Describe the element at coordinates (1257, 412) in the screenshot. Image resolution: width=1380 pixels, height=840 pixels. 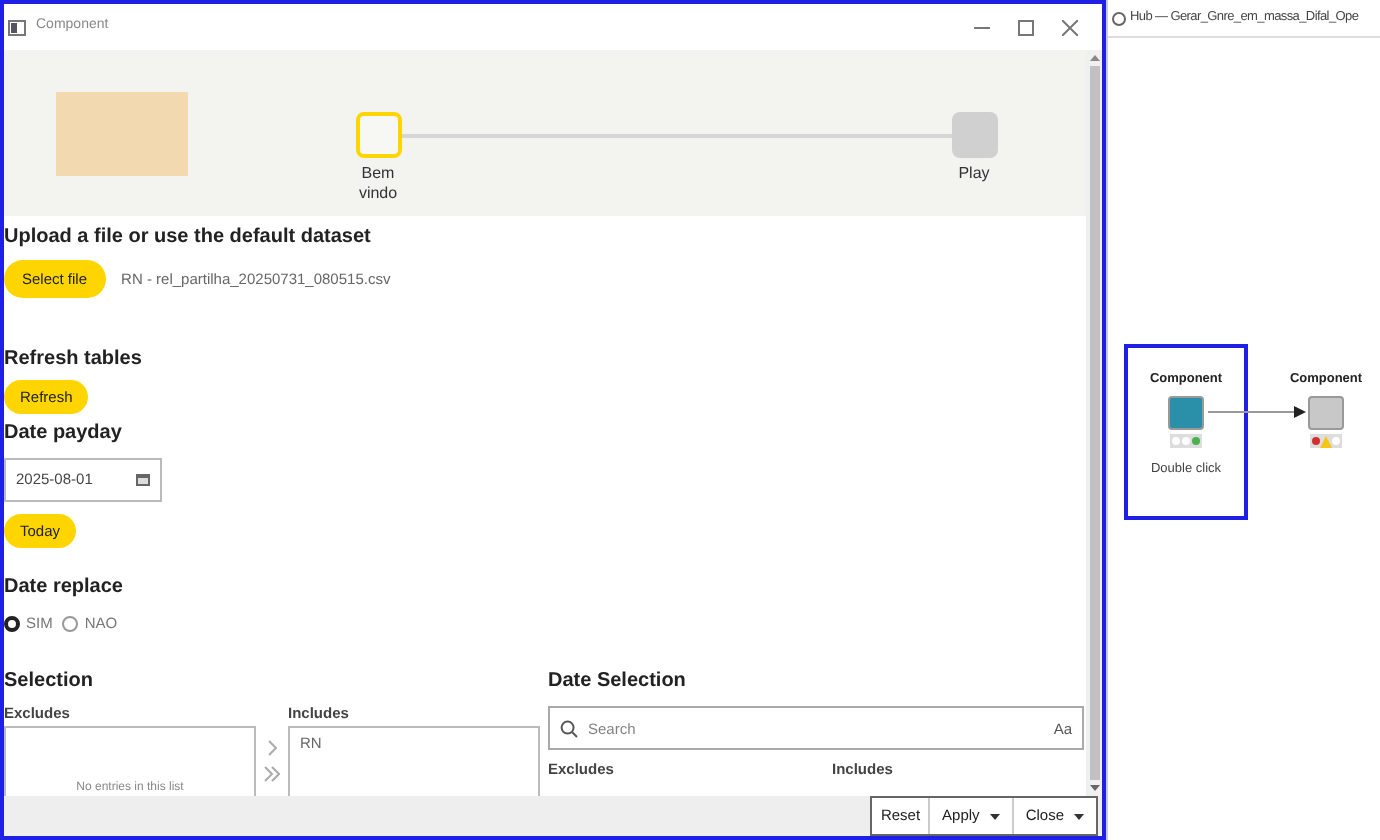
I see `connection-arrow` at that location.